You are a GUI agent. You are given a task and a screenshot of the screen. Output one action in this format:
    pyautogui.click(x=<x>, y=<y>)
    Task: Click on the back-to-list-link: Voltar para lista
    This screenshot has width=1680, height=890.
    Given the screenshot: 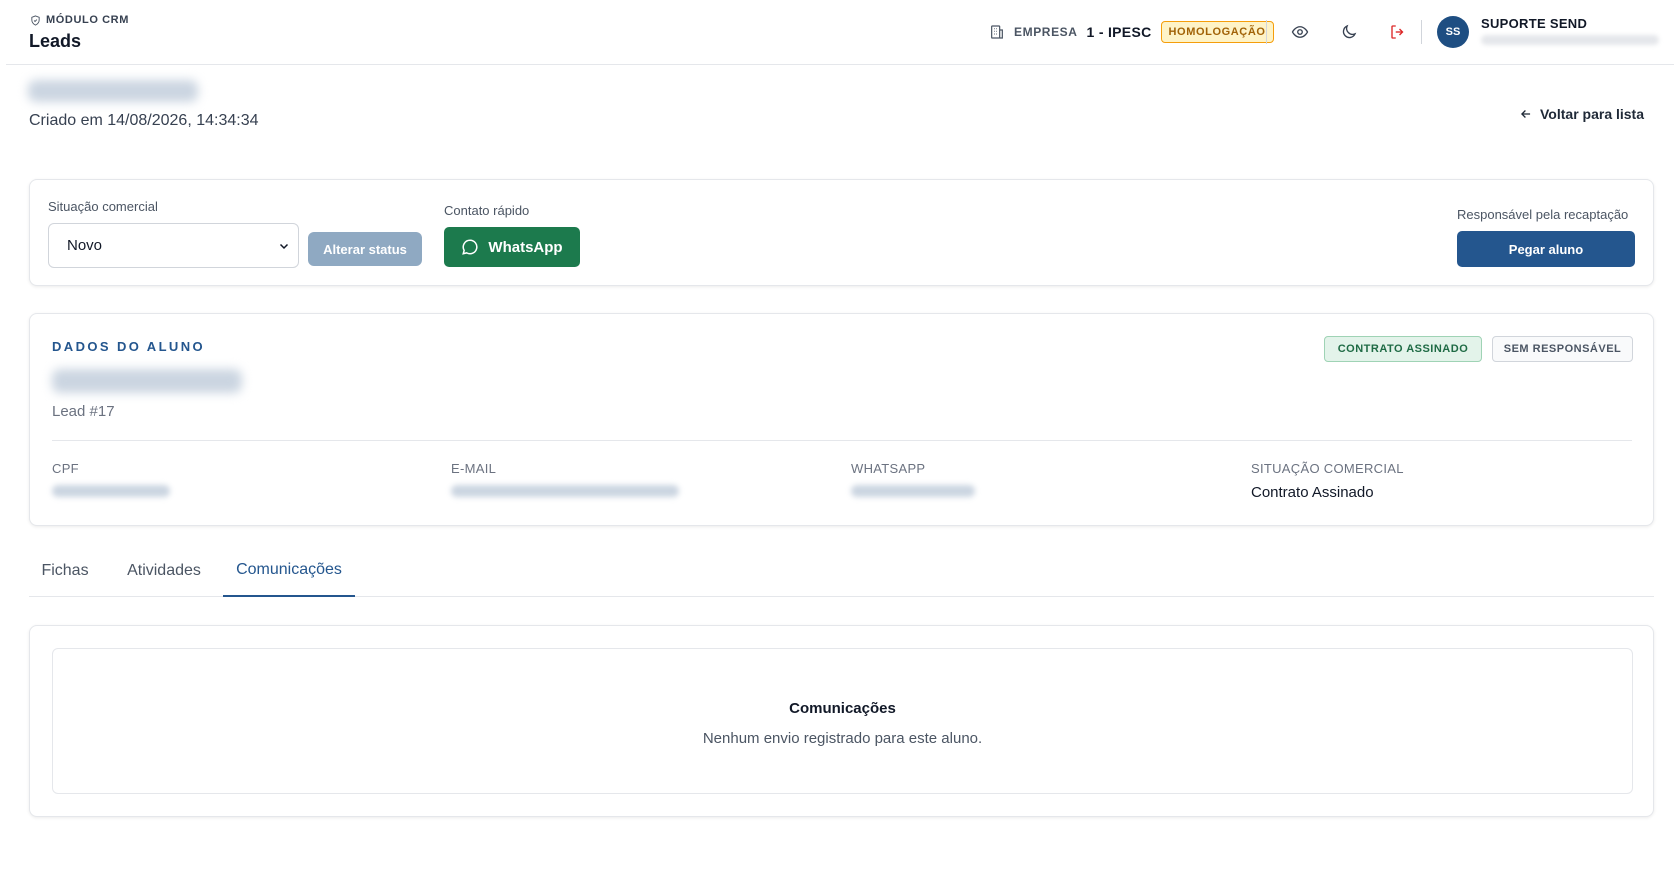 What is the action you would take?
    pyautogui.click(x=1581, y=114)
    